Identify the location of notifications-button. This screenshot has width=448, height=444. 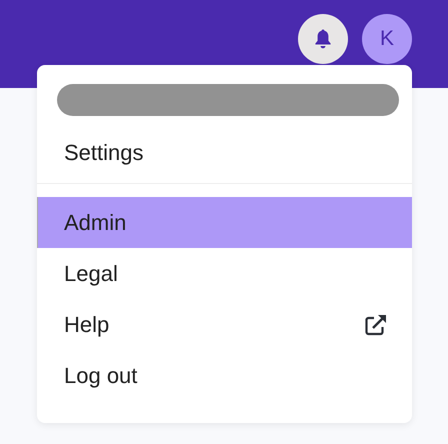
(323, 39).